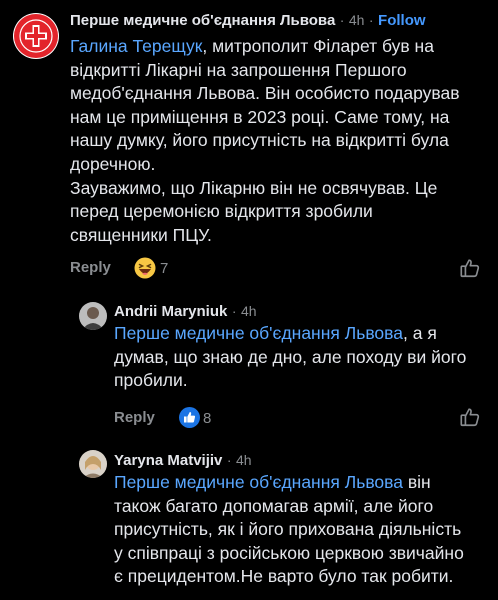 This screenshot has width=498, height=600. I want to click on follow-button: Follow, so click(402, 20).